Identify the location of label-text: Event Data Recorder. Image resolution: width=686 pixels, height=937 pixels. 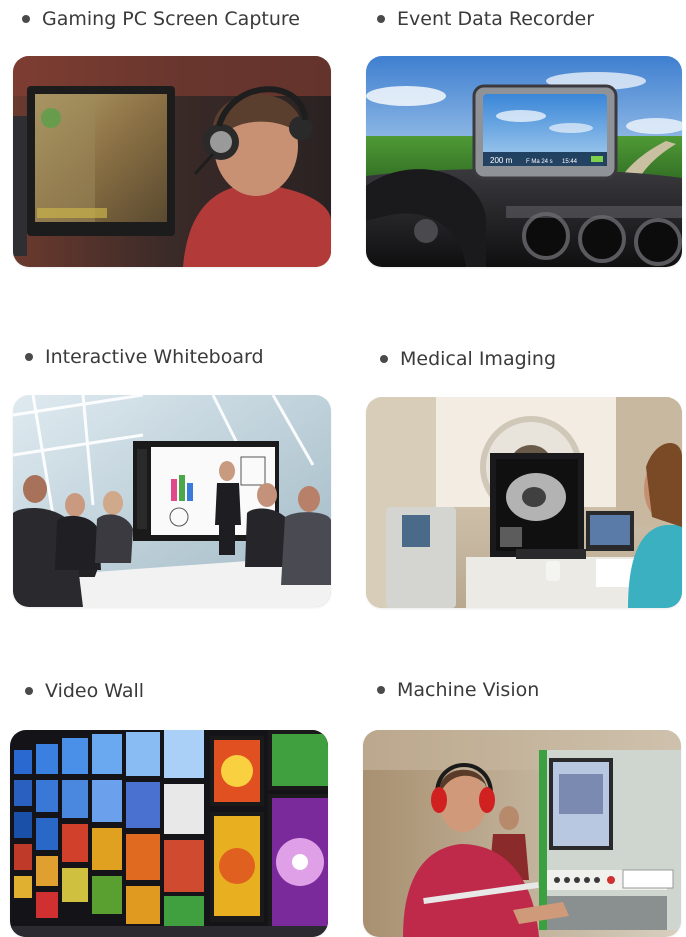
(496, 19).